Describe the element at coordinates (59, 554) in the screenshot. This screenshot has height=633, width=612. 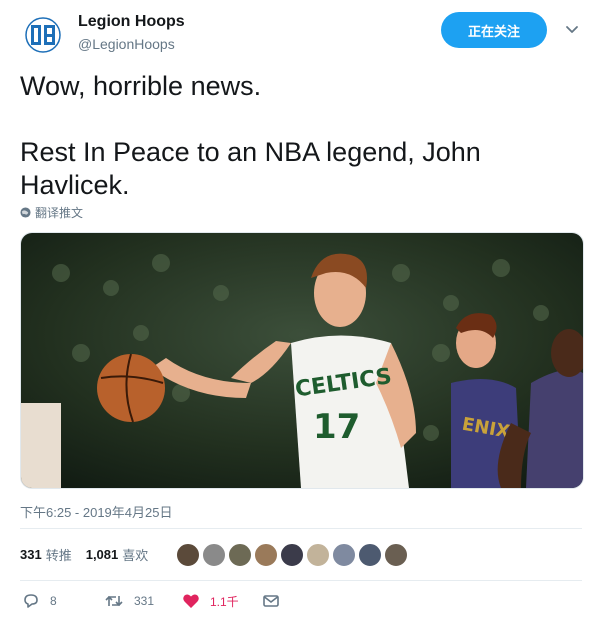
I see `retweet-label: 转推` at that location.